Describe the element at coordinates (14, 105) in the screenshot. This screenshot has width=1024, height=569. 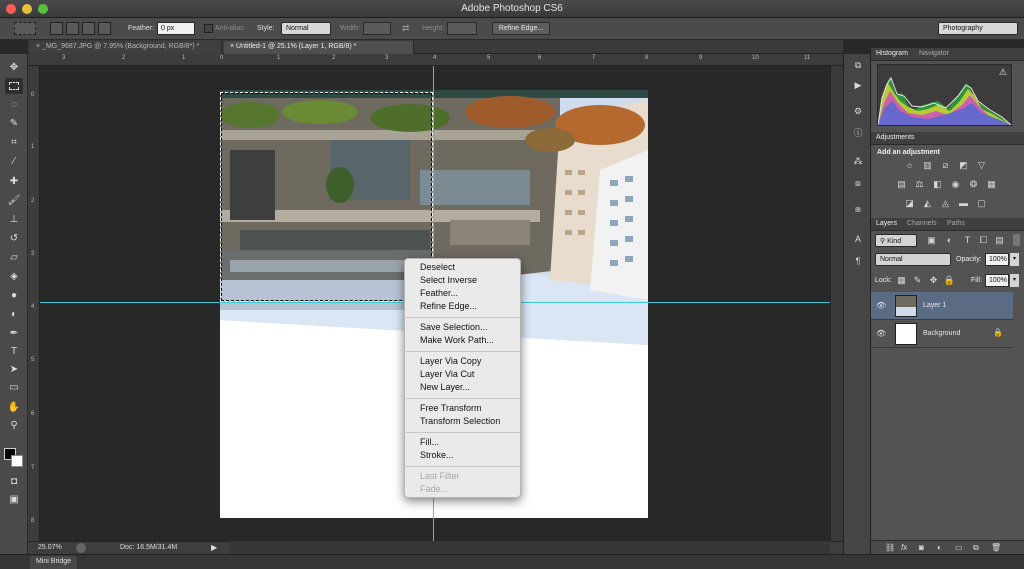
I see `lasso-tool-icon: ◌` at that location.